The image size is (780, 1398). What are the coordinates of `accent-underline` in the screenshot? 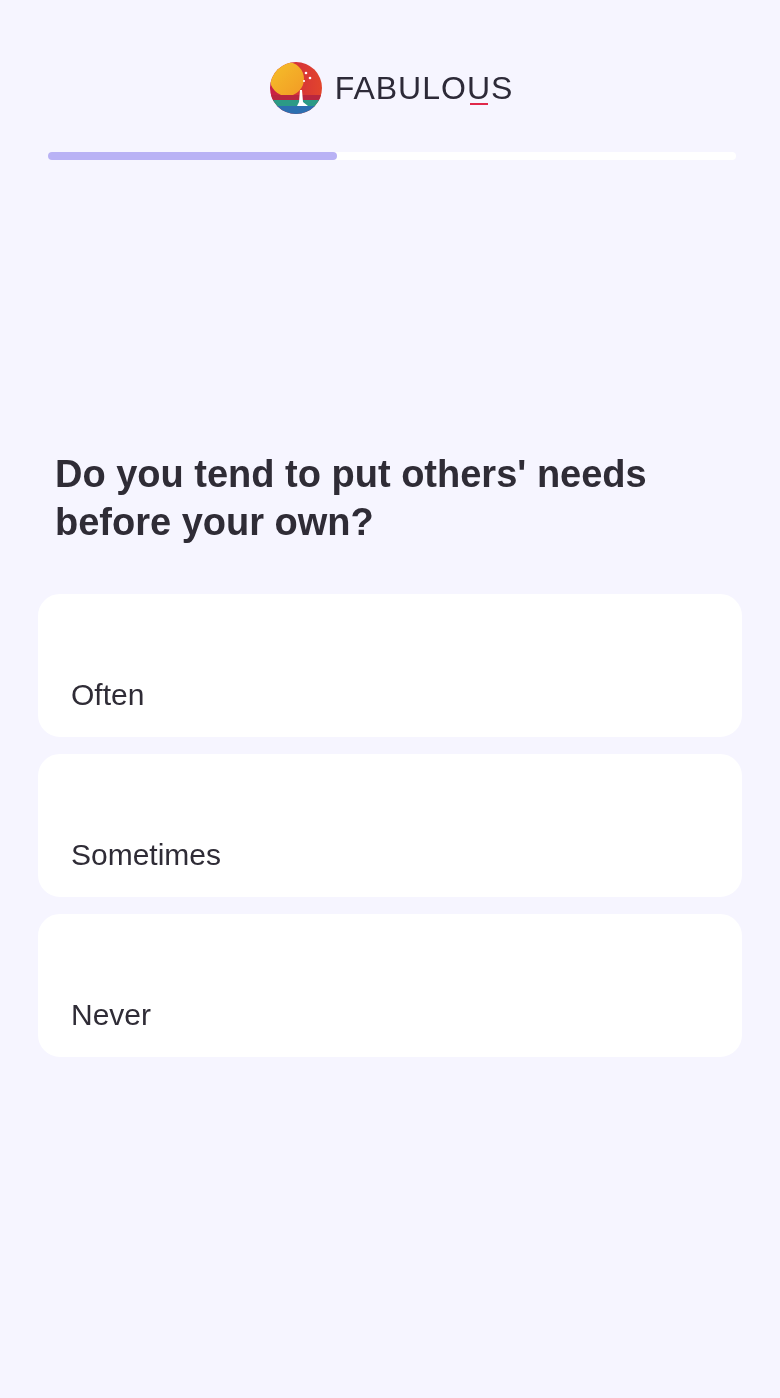 It's located at (479, 104).